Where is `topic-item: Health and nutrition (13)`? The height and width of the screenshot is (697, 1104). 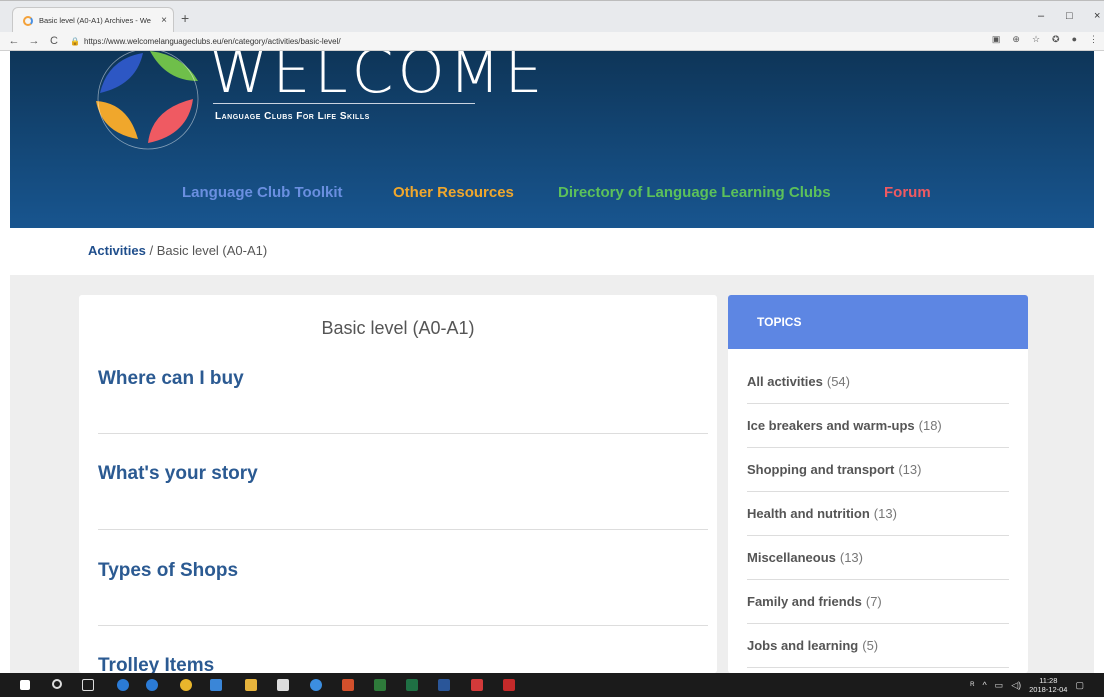
topic-item: Health and nutrition (13) is located at coordinates (878, 514).